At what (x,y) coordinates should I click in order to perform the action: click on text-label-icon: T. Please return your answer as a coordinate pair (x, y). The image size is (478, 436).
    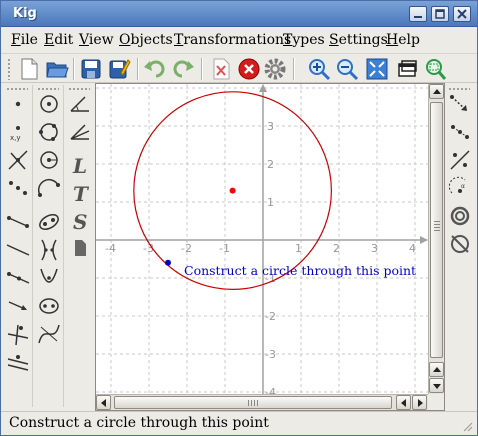
    Looking at the image, I should click on (81, 194).